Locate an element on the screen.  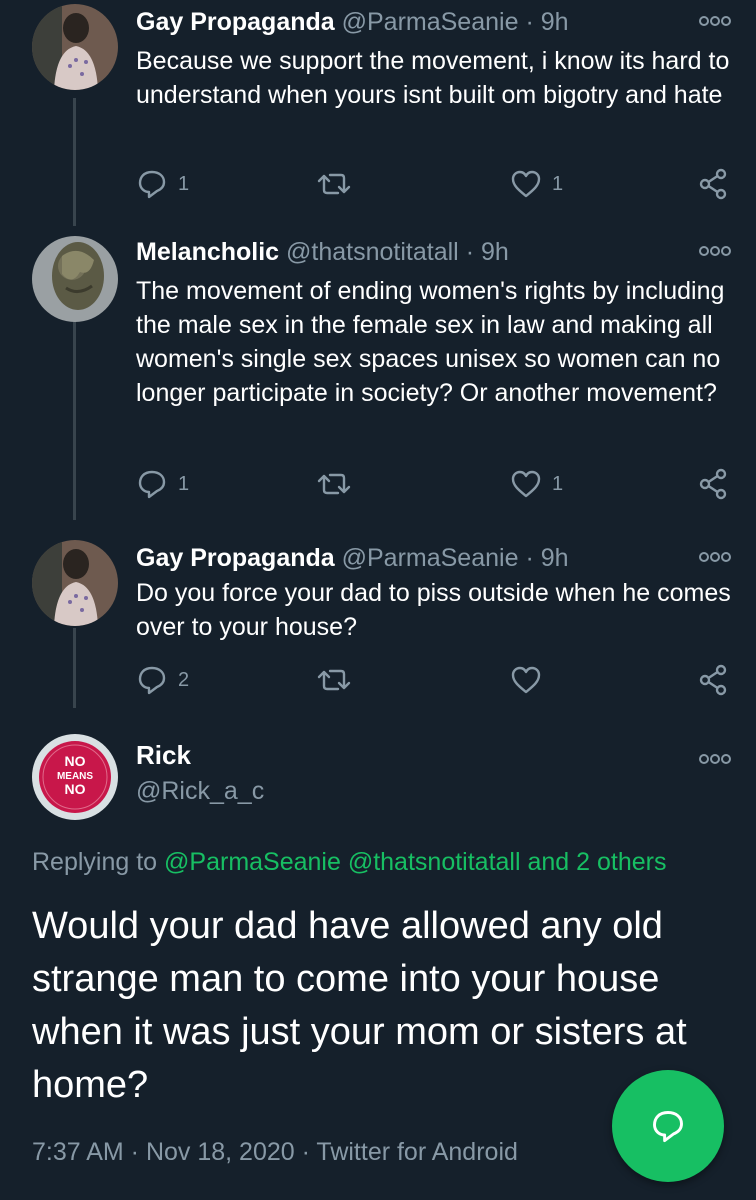
main-display-name: Rick is located at coordinates (163, 755).